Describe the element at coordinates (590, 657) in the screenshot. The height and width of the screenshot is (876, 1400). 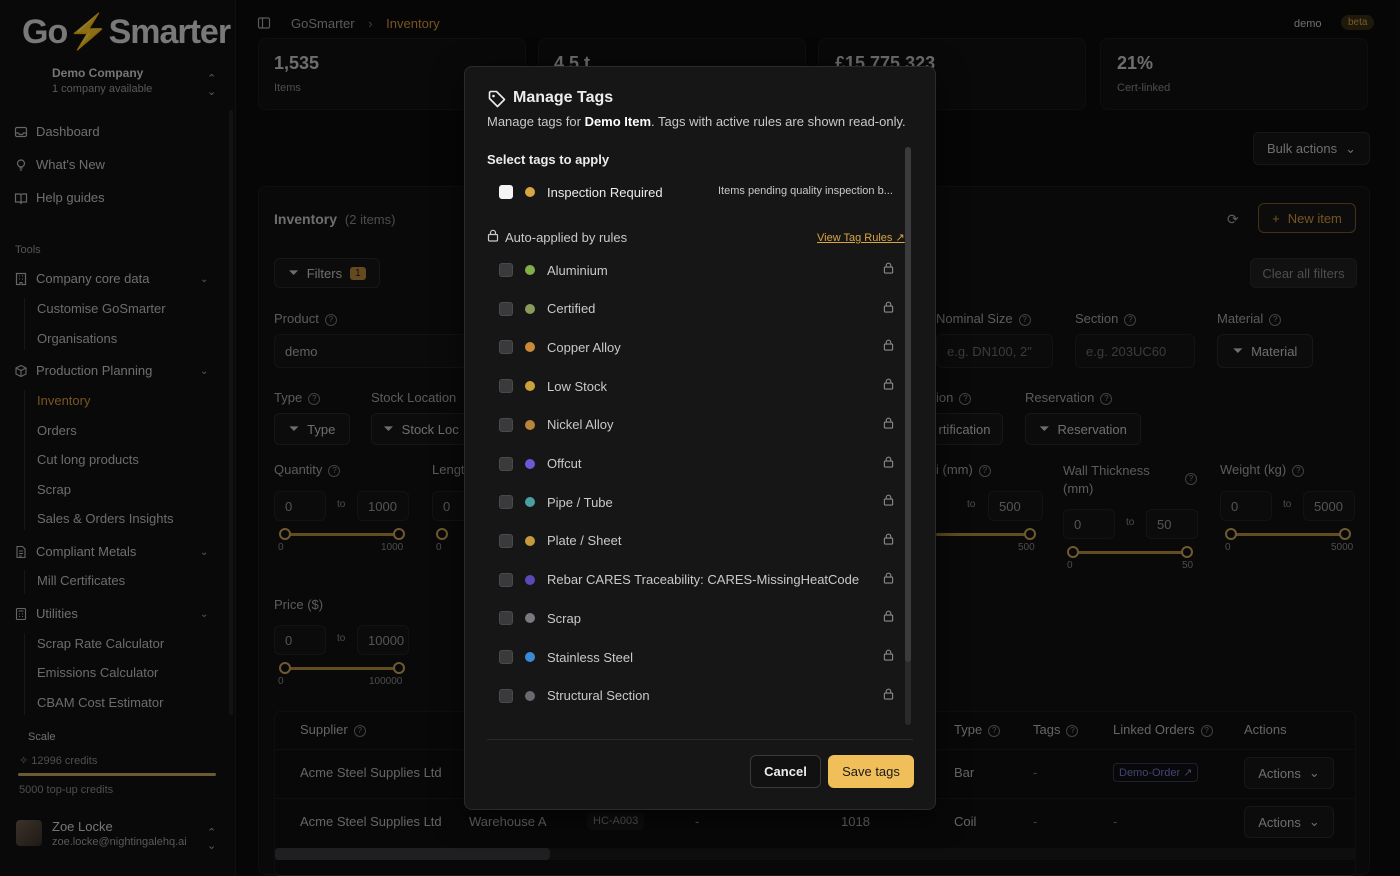
I see `tag-name: Stainless Steel` at that location.